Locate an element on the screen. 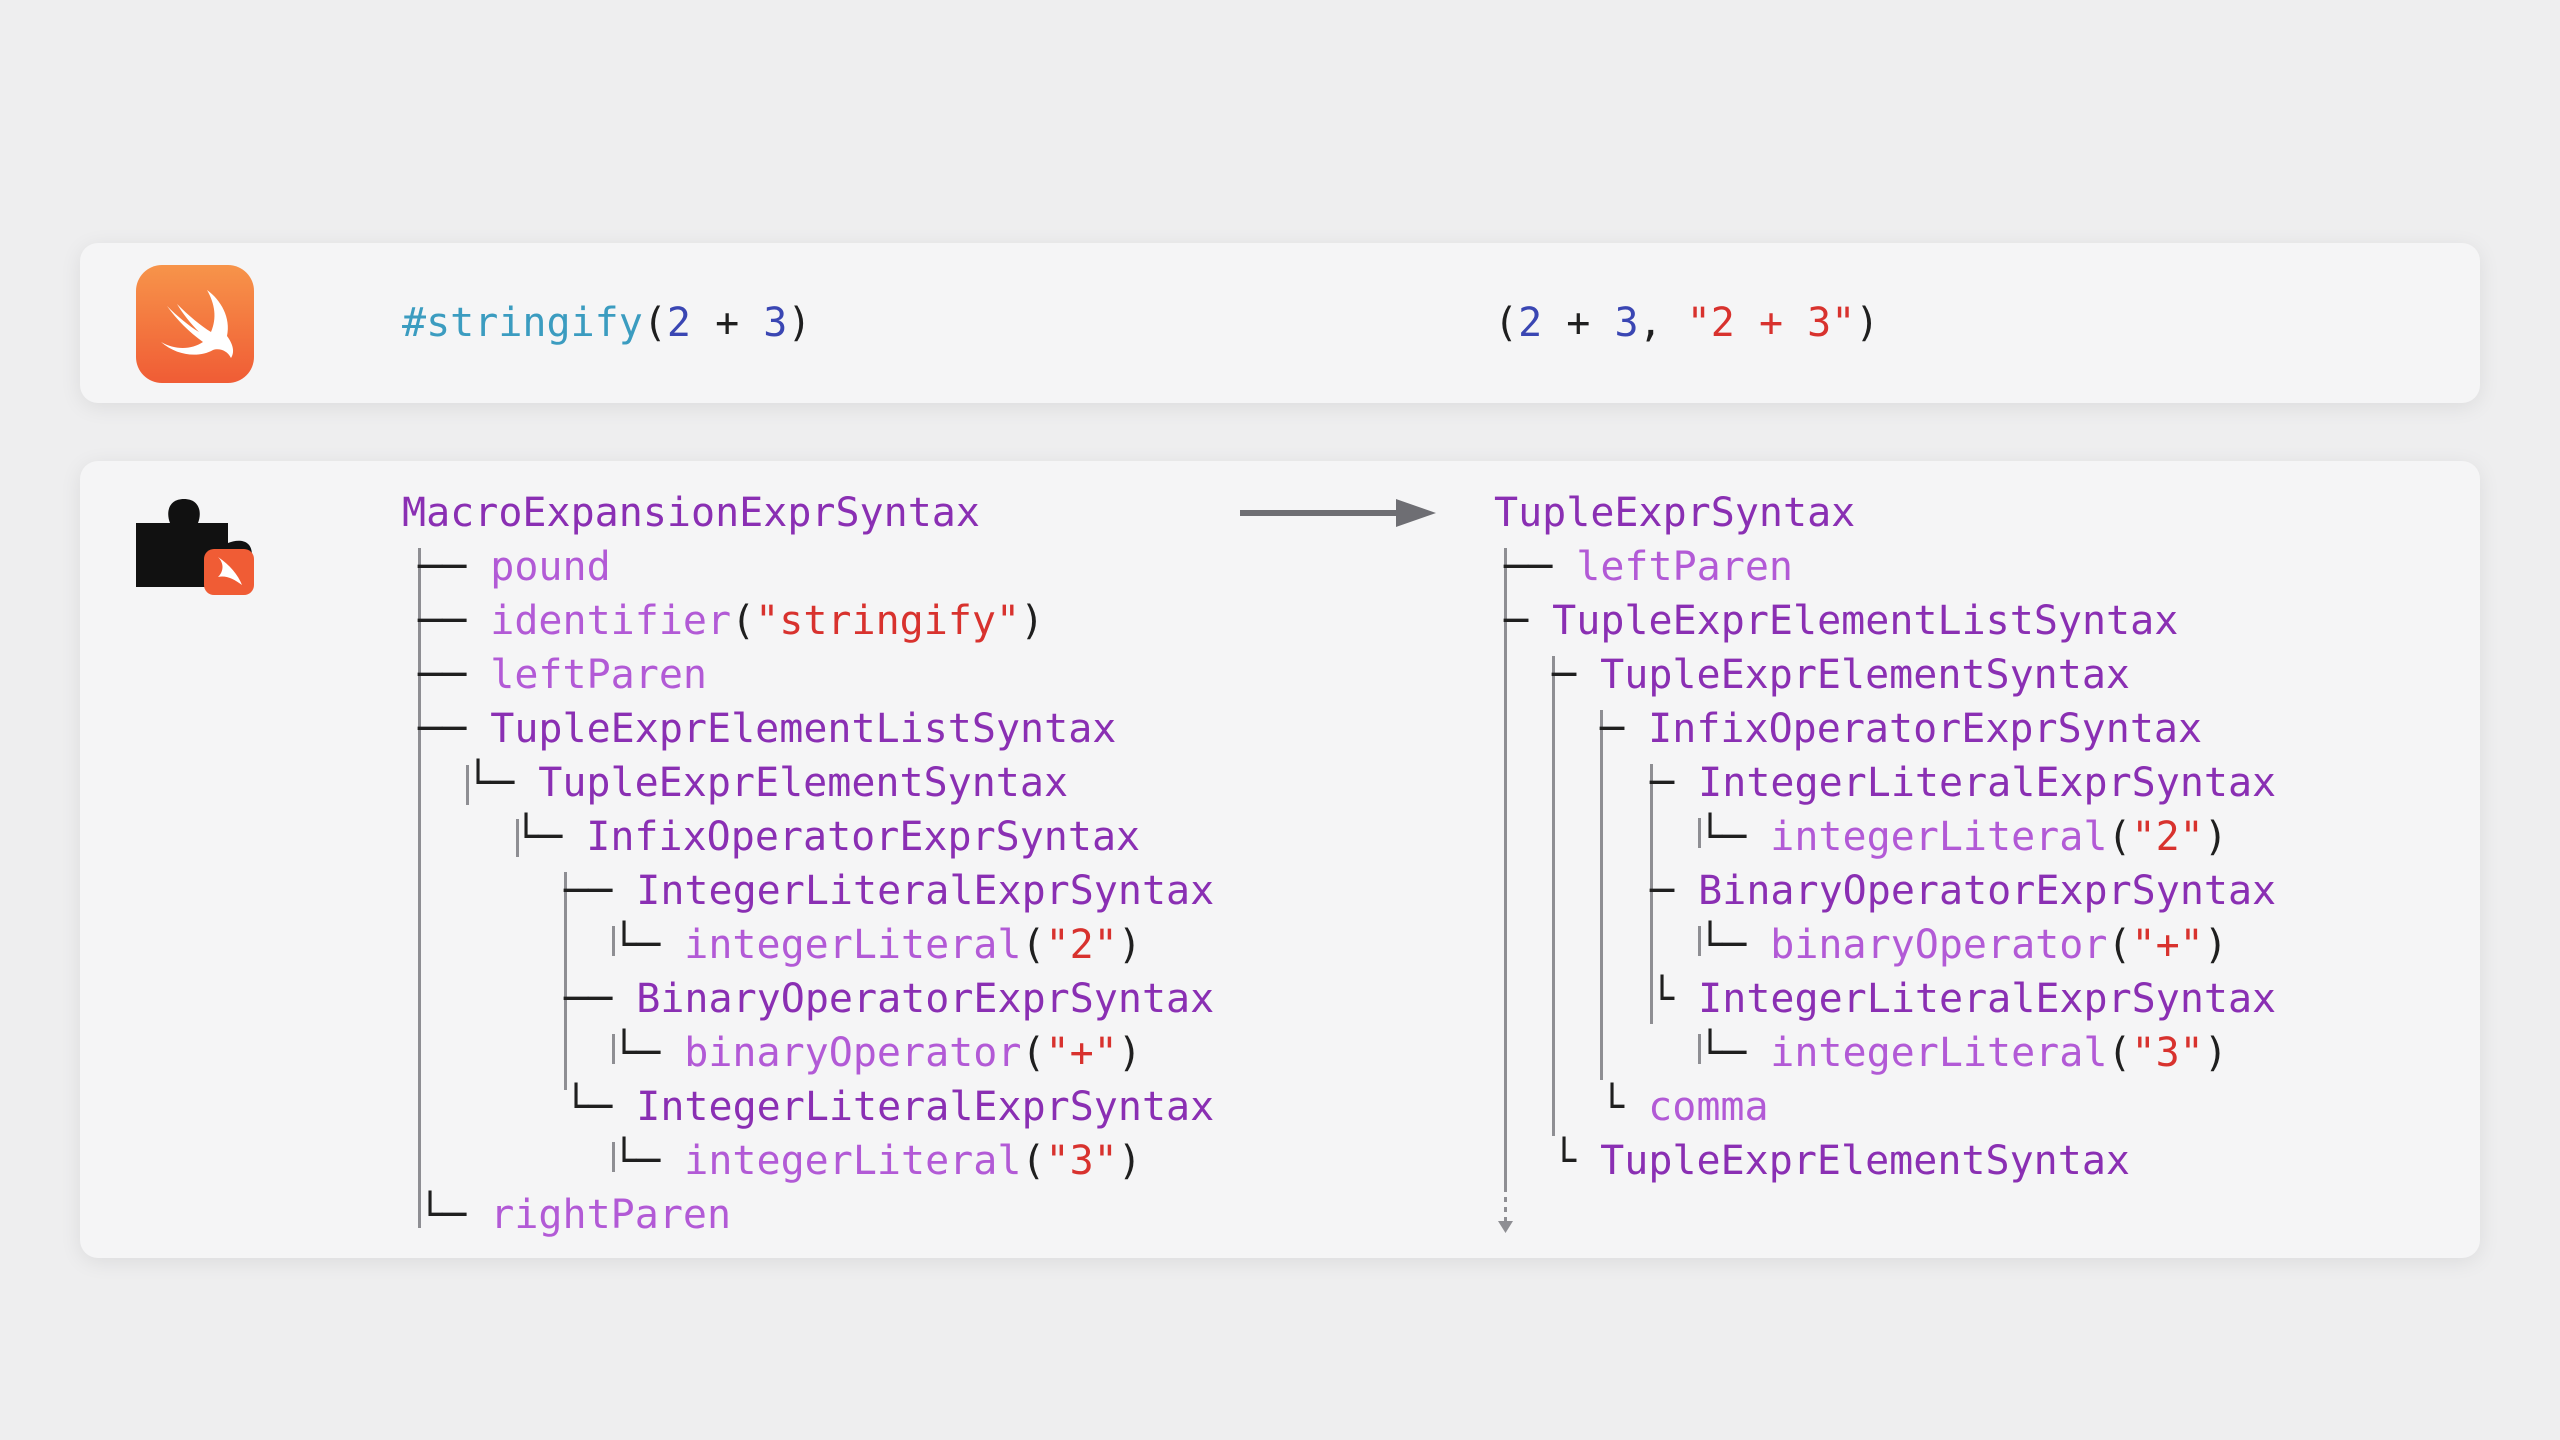 The width and height of the screenshot is (2560, 1440). token-label: pound is located at coordinates (550, 567).